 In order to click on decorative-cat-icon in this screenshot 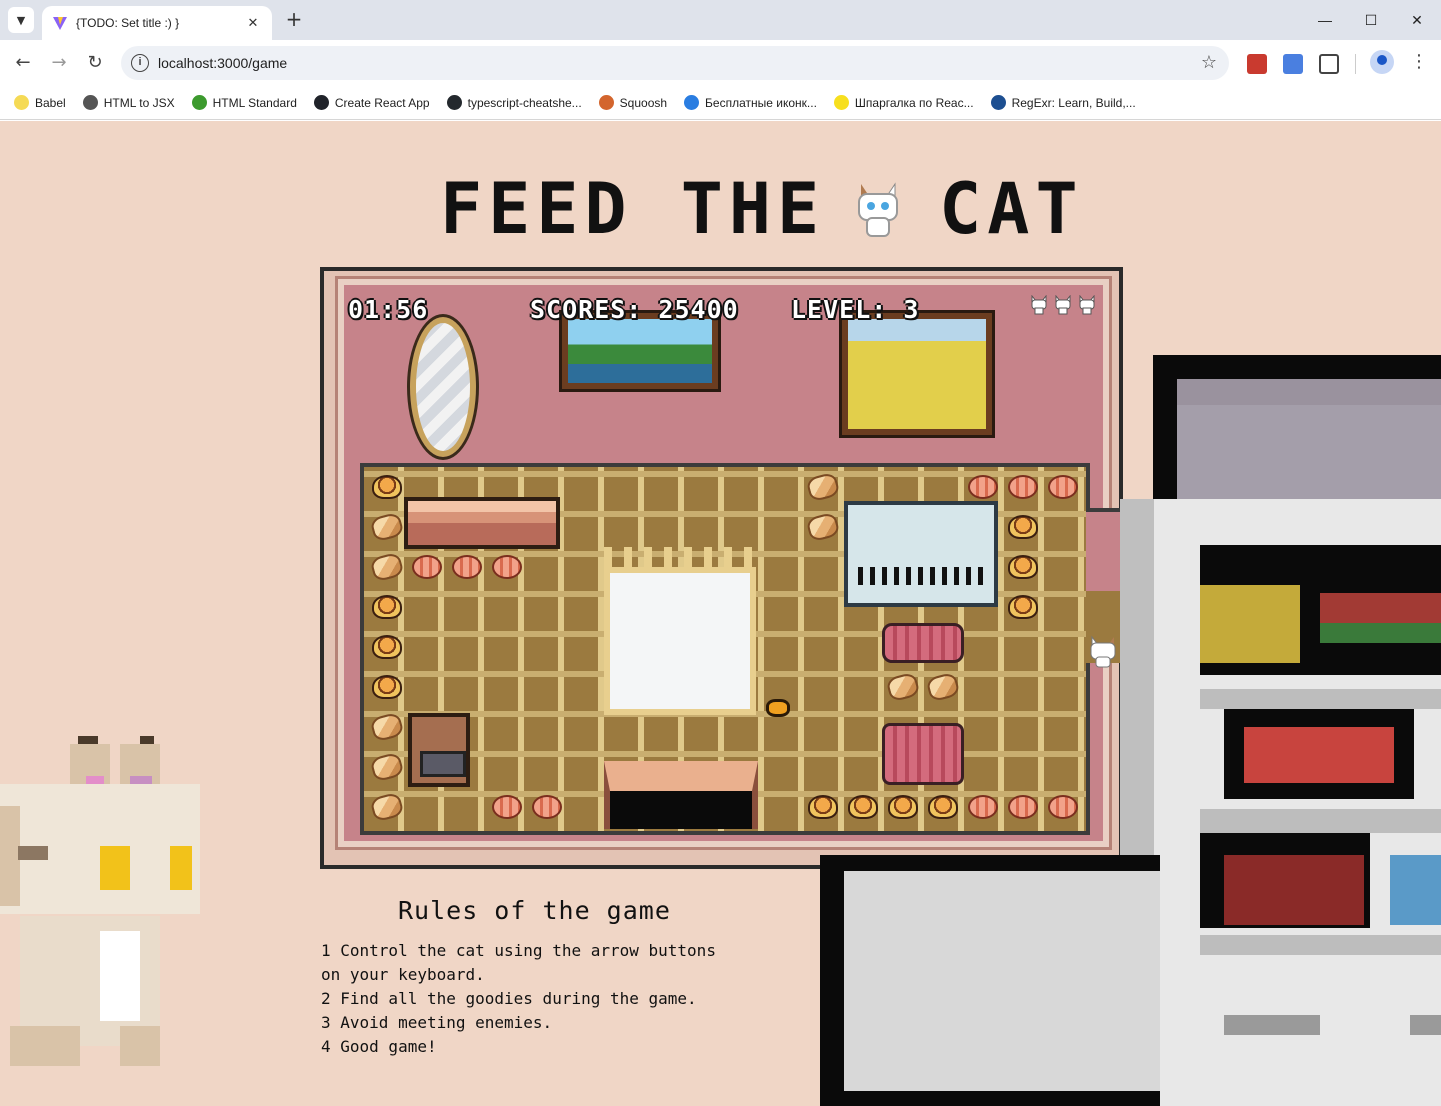, I will do `click(100, 901)`.